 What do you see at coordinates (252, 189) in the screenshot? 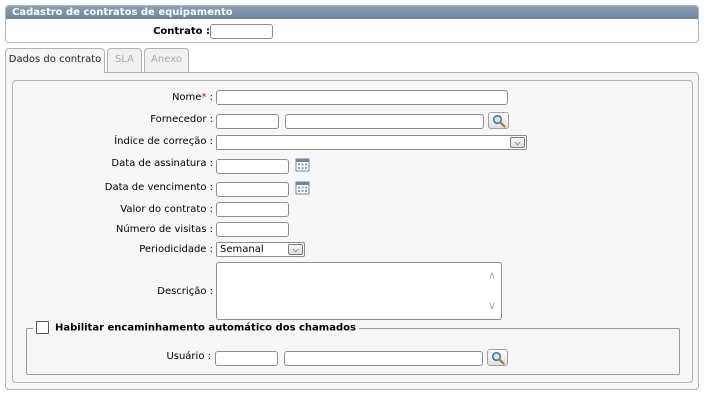
I see `data-vencimento-input` at bounding box center [252, 189].